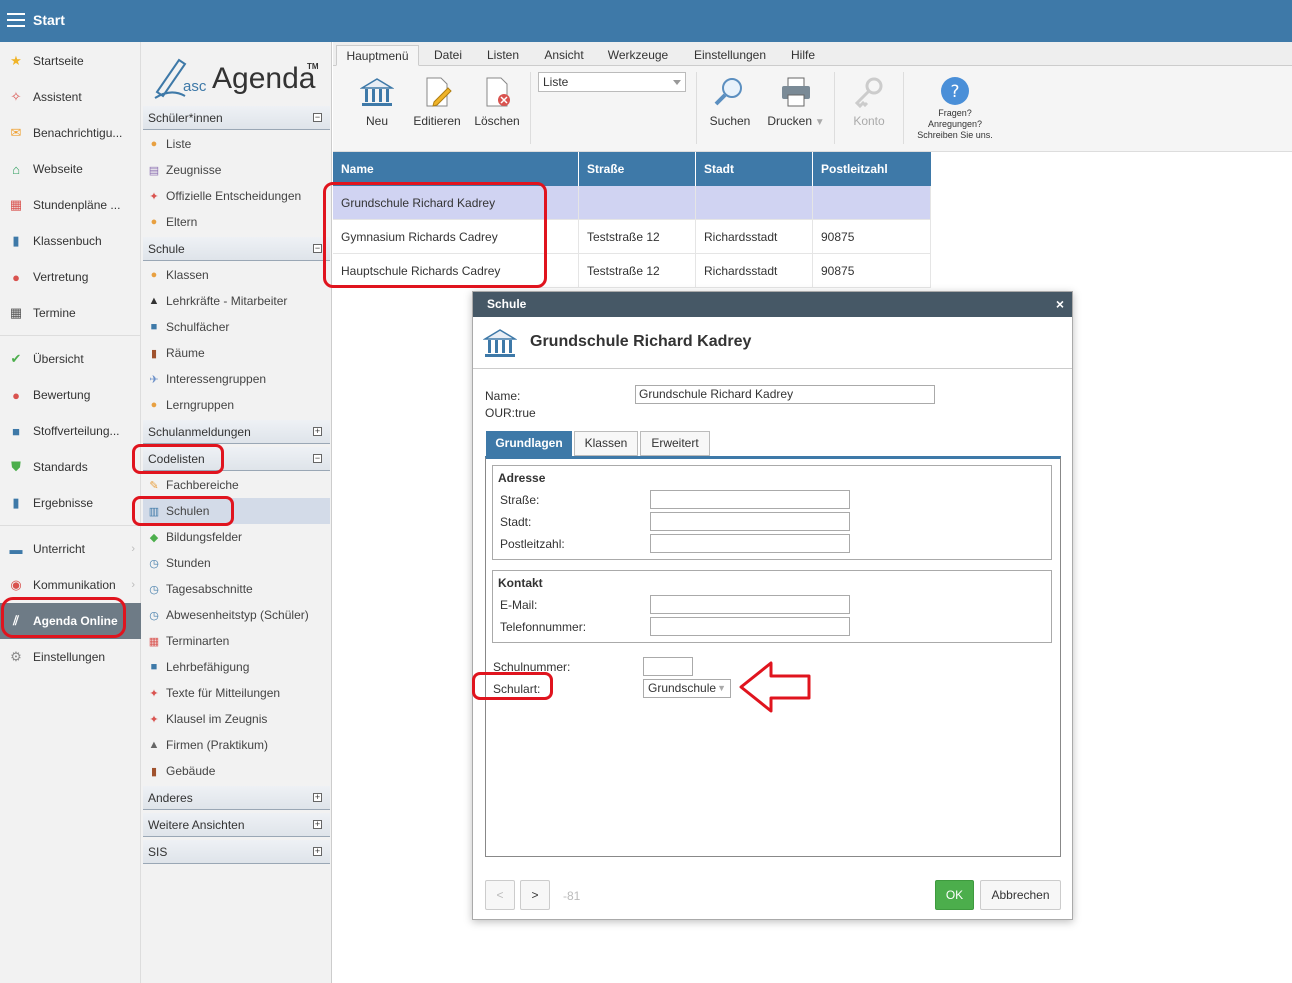  Describe the element at coordinates (70, 503) in the screenshot. I see `sidebar-item-ergebnisse: ▮ Ergebnisse` at that location.